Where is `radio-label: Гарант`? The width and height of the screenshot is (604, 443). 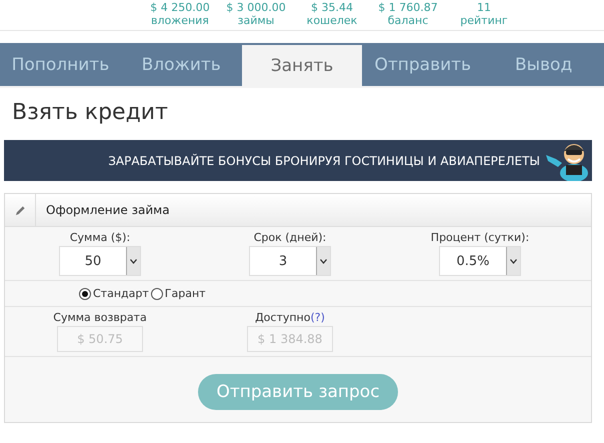
radio-label: Гарант is located at coordinates (185, 293).